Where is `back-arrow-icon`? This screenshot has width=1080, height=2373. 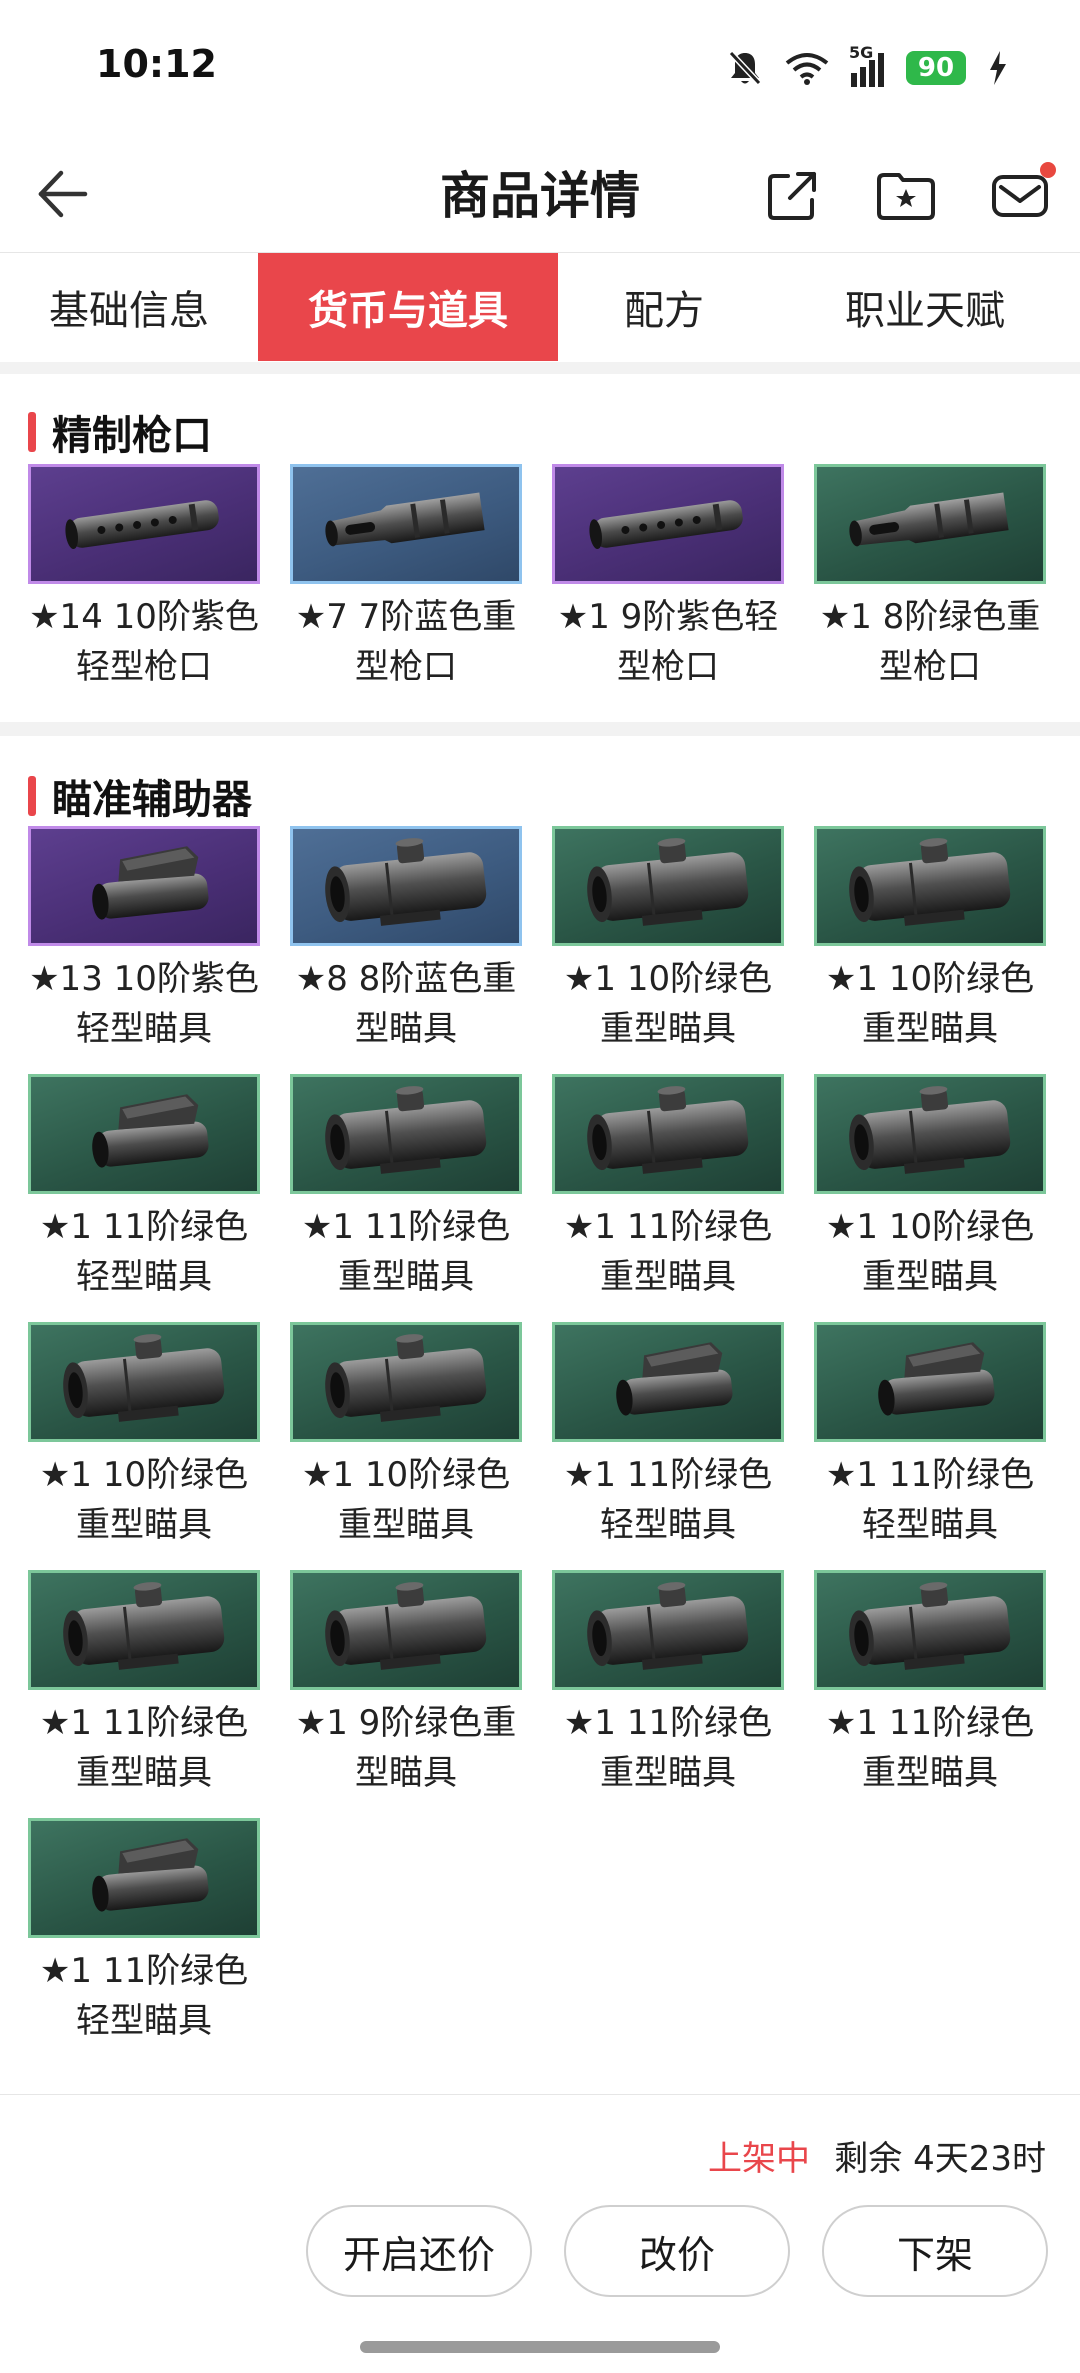
back-arrow-icon is located at coordinates (63, 194).